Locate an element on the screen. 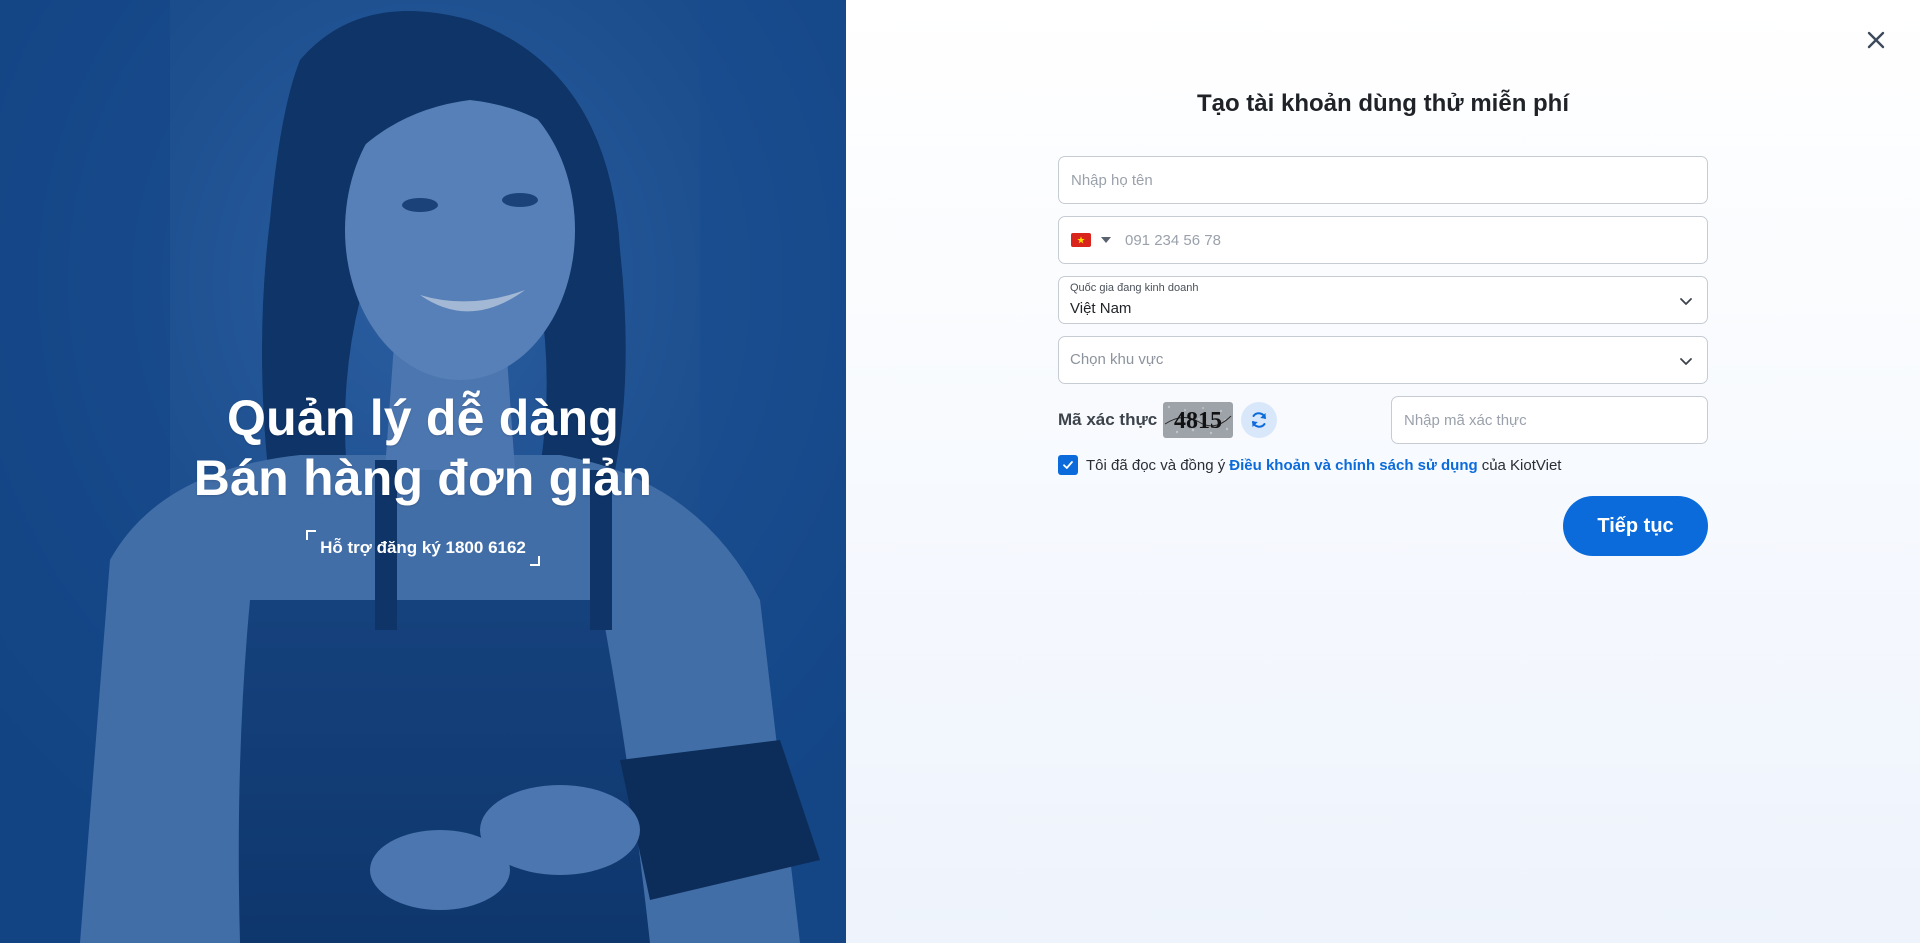 This screenshot has height=943, width=1920. phone-field is located at coordinates (1383, 240).